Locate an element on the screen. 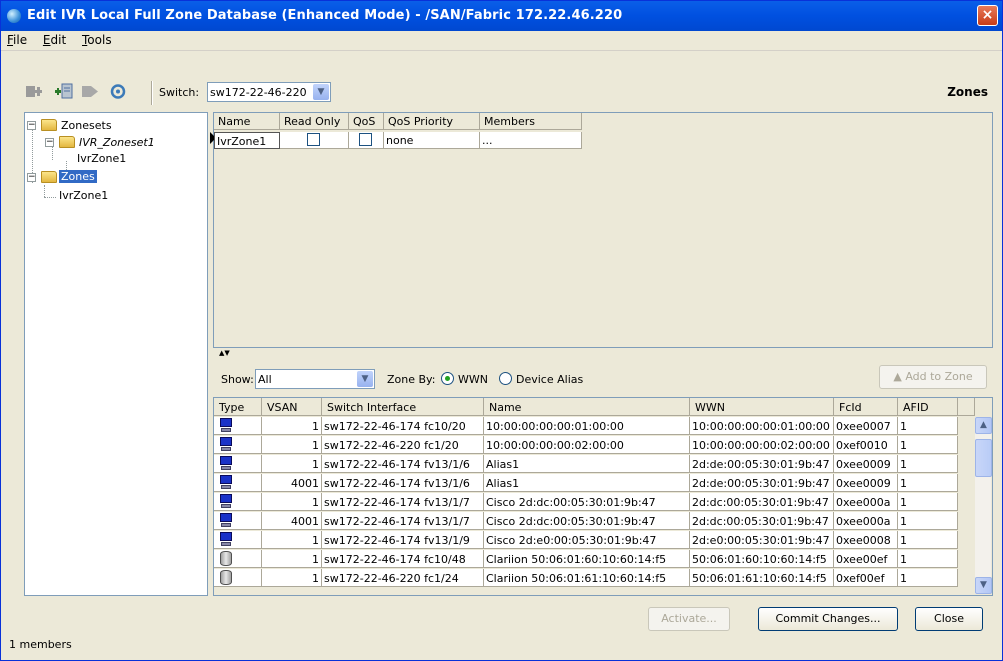  qos-checkbox is located at coordinates (365, 139).